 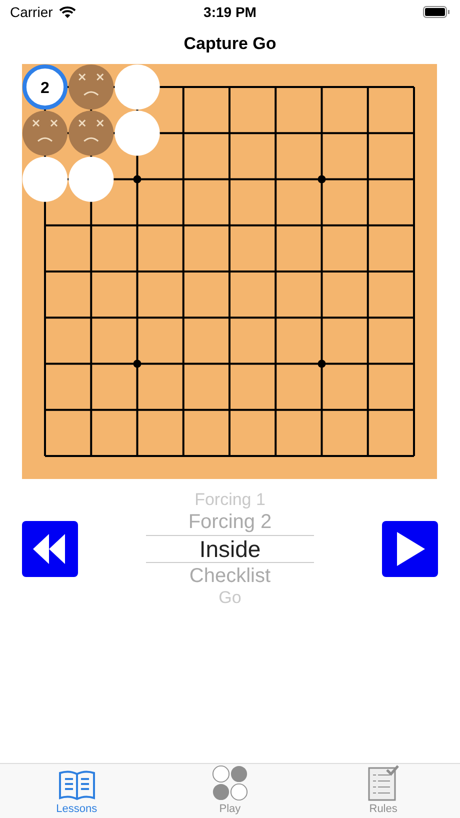 I want to click on picker-item: Inside, so click(x=230, y=549).